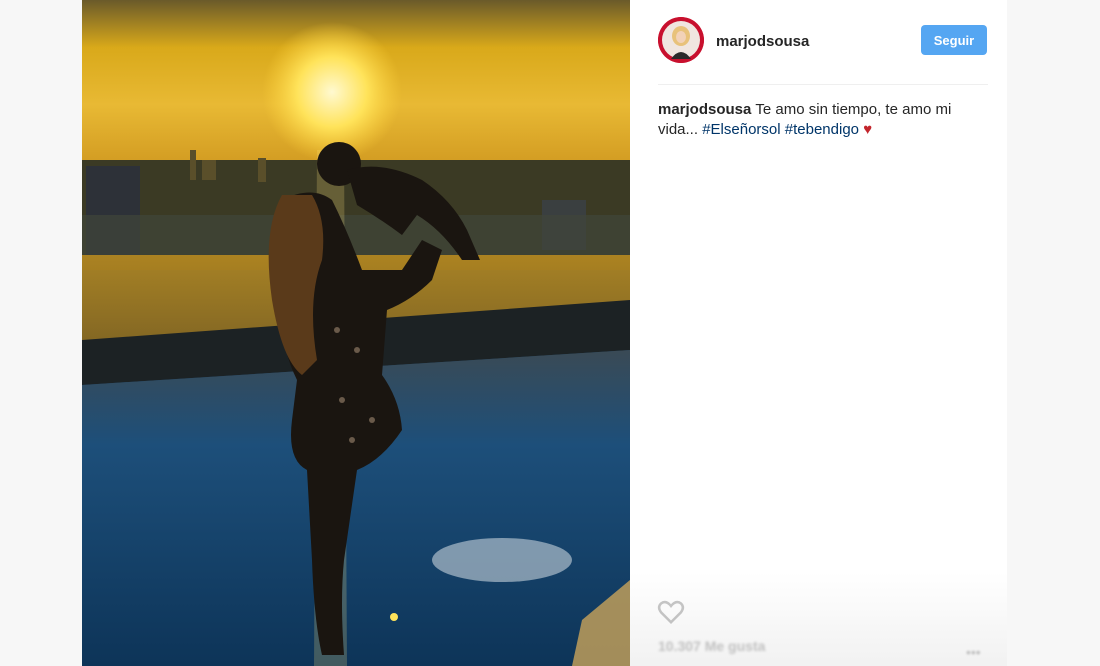 This screenshot has height=666, width=1100. What do you see at coordinates (704, 109) in the screenshot?
I see `caption-username: marjodsousa` at bounding box center [704, 109].